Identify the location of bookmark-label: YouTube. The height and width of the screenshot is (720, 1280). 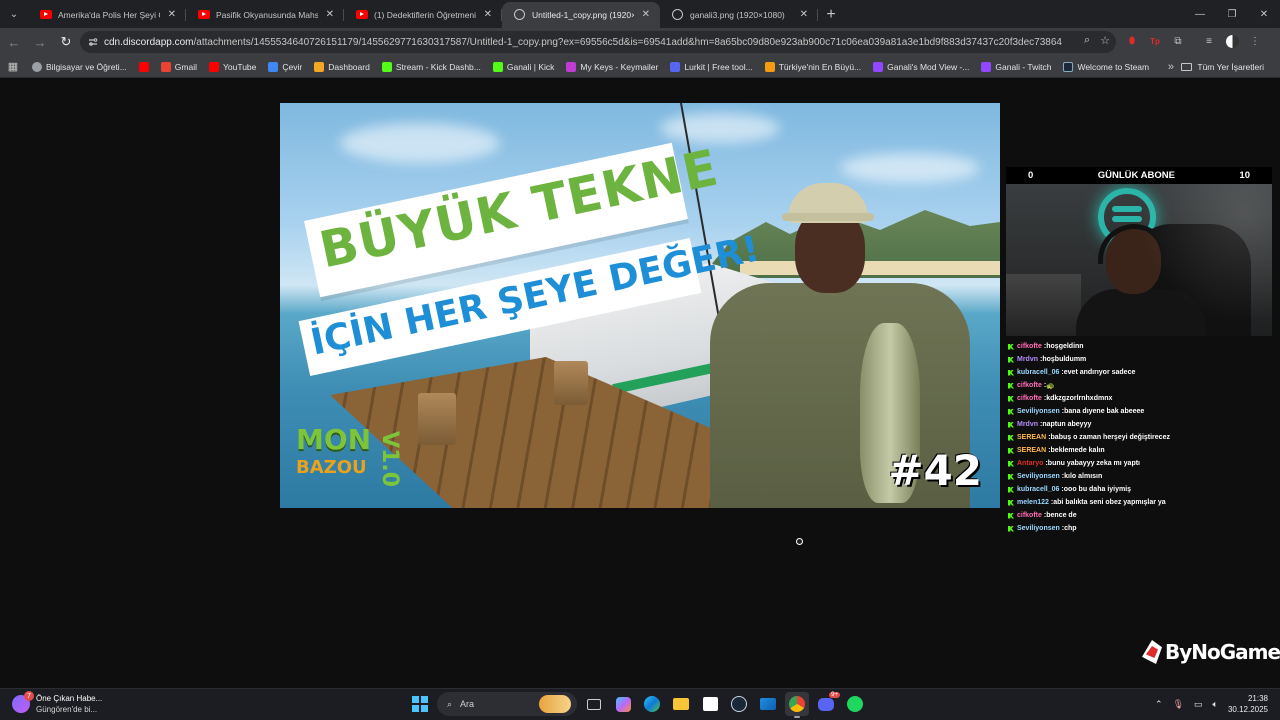
(239, 66).